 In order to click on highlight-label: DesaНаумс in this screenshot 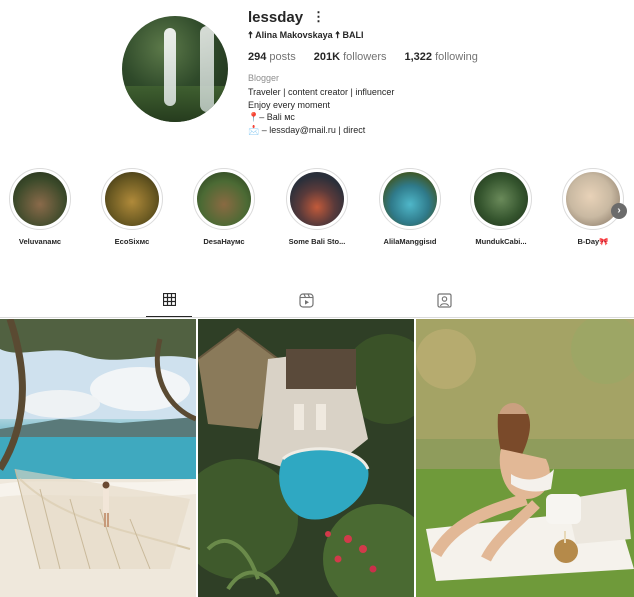, I will do `click(224, 241)`.